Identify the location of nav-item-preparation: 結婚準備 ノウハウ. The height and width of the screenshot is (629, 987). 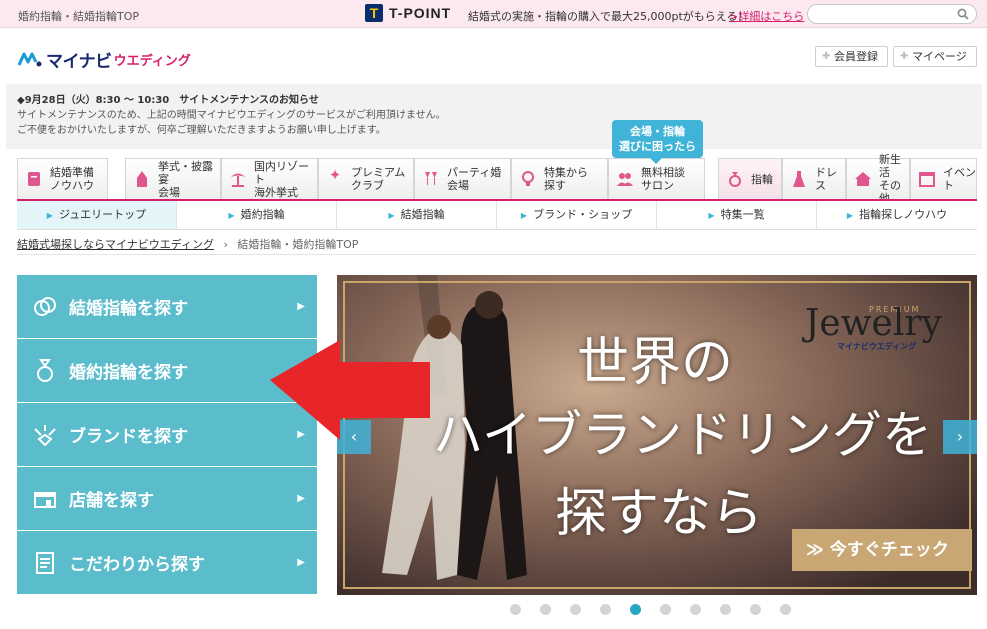
(62, 178).